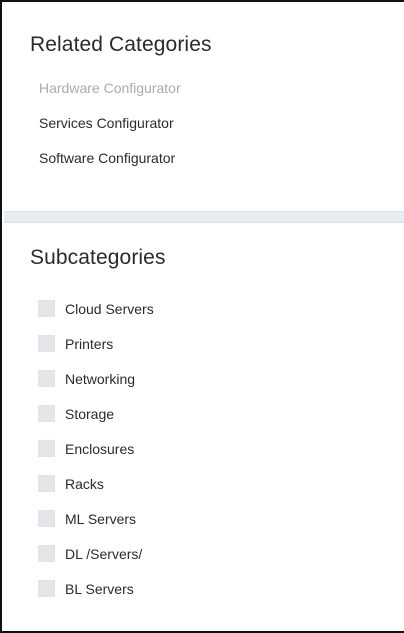 This screenshot has width=404, height=633. I want to click on subcategory-racks: Racks, so click(96, 483).